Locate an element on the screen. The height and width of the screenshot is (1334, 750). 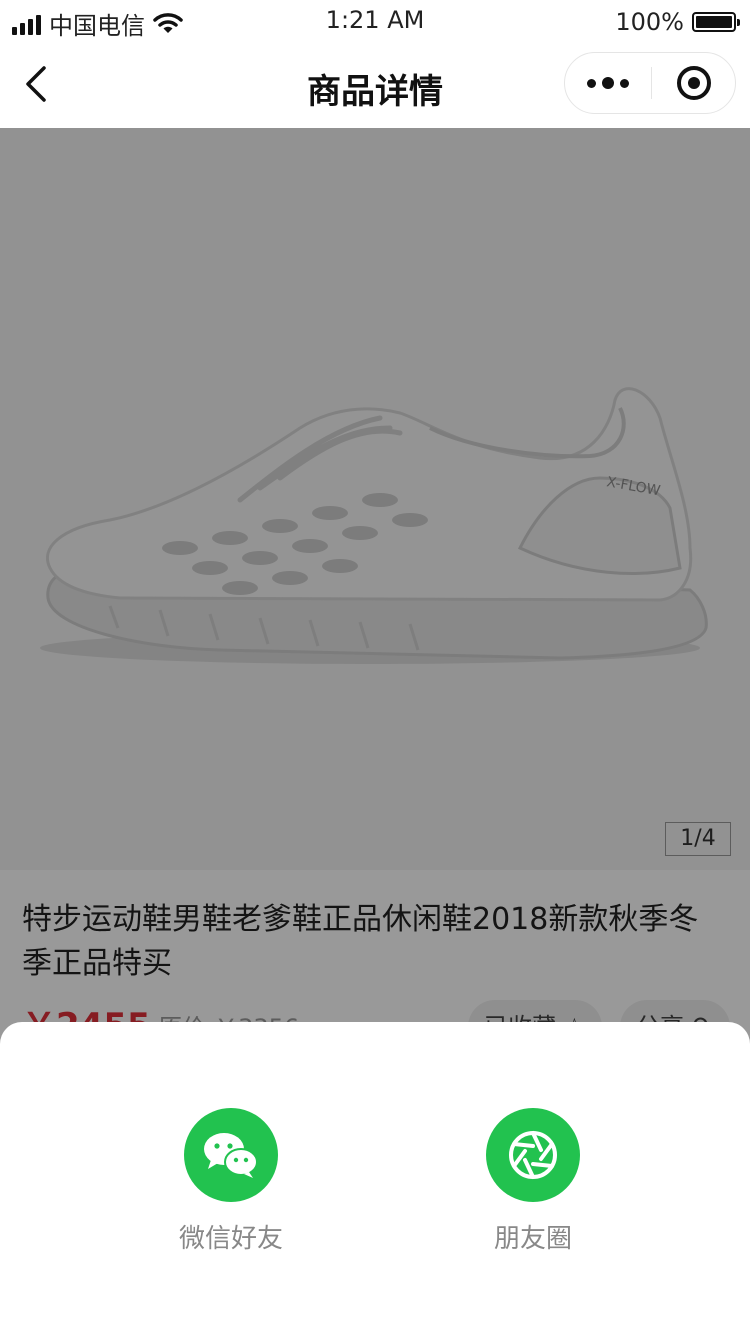
moments-icon-circle is located at coordinates (533, 1155).